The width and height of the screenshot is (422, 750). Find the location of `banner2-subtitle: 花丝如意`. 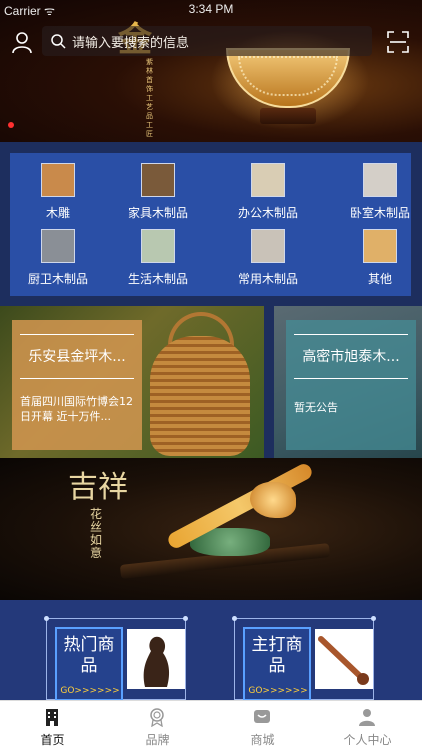

banner2-subtitle: 花丝如意 is located at coordinates (96, 533).